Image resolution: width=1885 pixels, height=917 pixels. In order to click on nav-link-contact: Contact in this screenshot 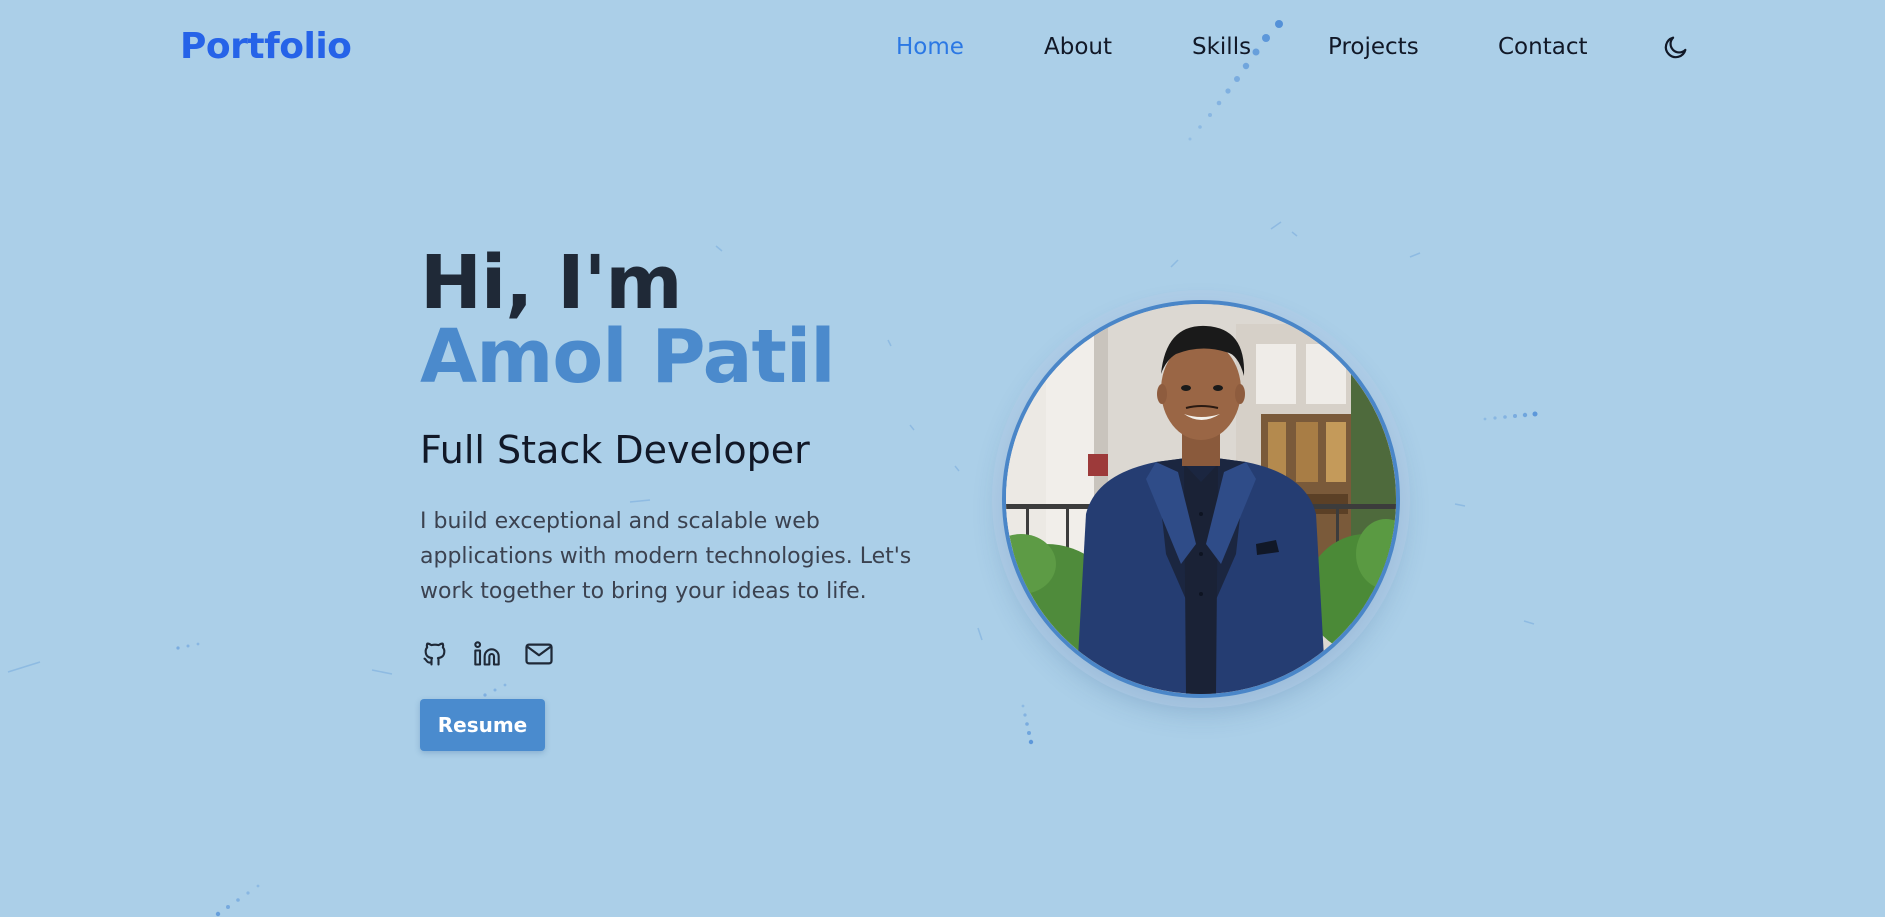, I will do `click(1542, 47)`.